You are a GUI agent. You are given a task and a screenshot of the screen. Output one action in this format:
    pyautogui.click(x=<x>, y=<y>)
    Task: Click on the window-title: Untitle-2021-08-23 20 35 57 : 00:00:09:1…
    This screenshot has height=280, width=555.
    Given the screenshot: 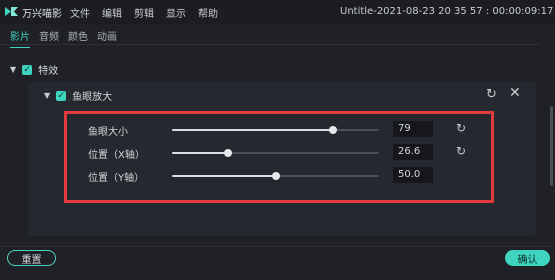 What is the action you would take?
    pyautogui.click(x=447, y=11)
    